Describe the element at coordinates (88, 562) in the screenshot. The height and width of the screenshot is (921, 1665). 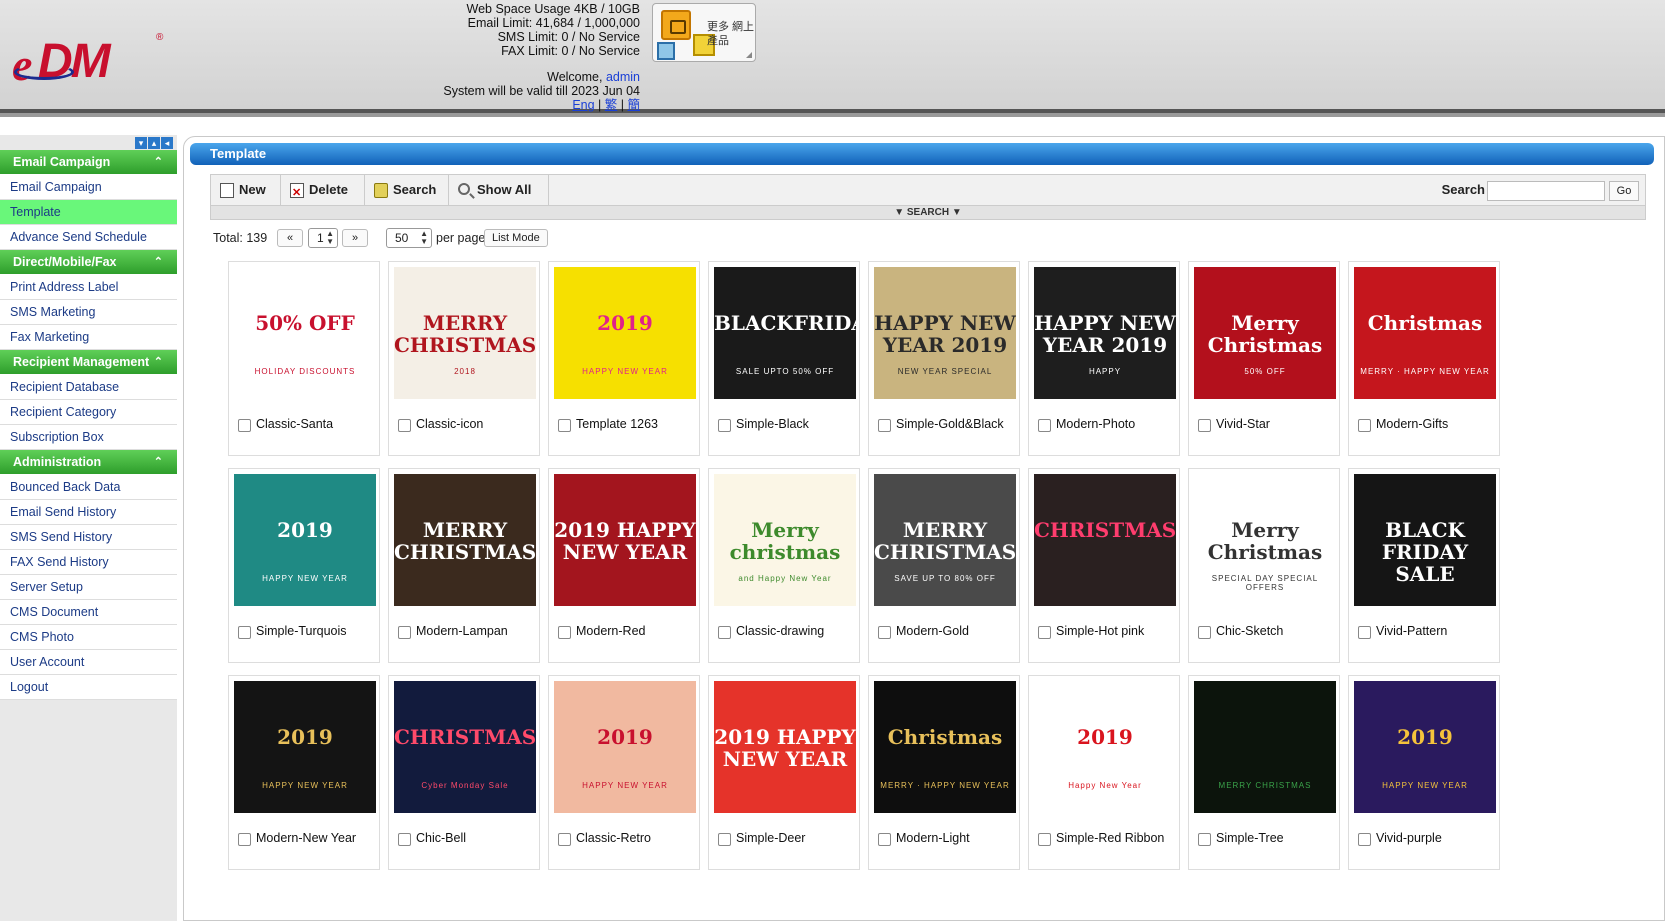
I see `sidebar-item: FAX Send History` at that location.